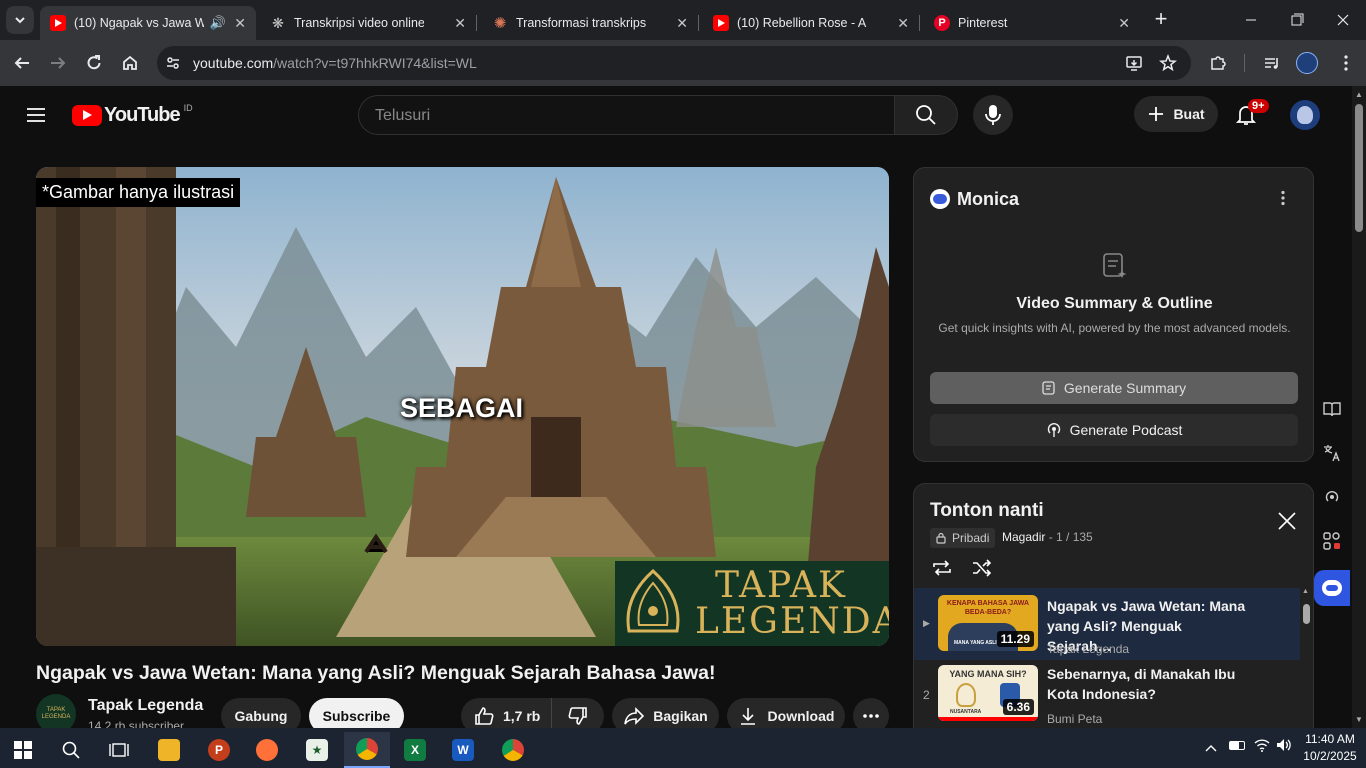 The height and width of the screenshot is (768, 1366). I want to click on minimize-button, so click(1251, 20).